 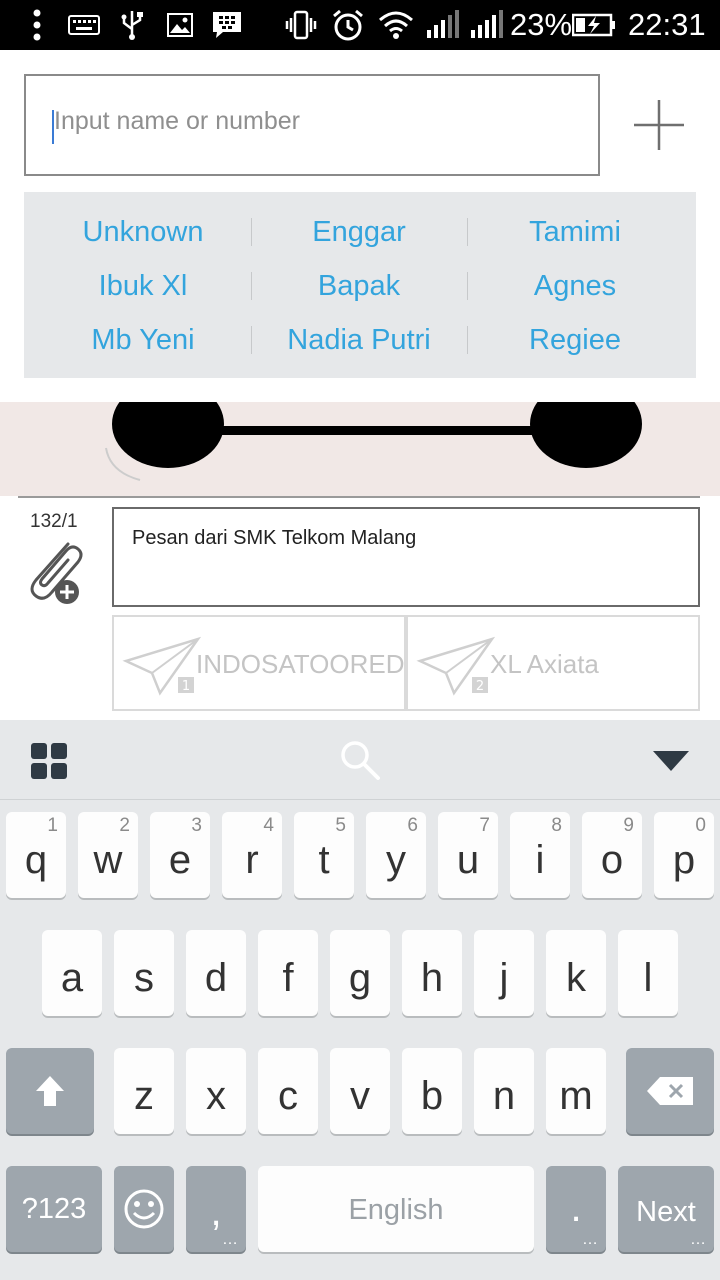 I want to click on suggestion-contact: Bapak, so click(x=359, y=286).